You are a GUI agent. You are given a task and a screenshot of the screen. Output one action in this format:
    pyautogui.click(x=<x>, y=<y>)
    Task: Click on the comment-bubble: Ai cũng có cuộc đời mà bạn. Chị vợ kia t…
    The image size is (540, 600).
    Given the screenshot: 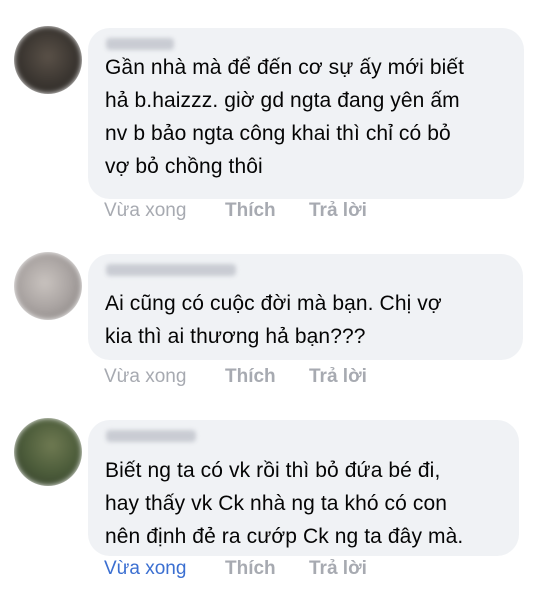 What is the action you would take?
    pyautogui.click(x=305, y=307)
    